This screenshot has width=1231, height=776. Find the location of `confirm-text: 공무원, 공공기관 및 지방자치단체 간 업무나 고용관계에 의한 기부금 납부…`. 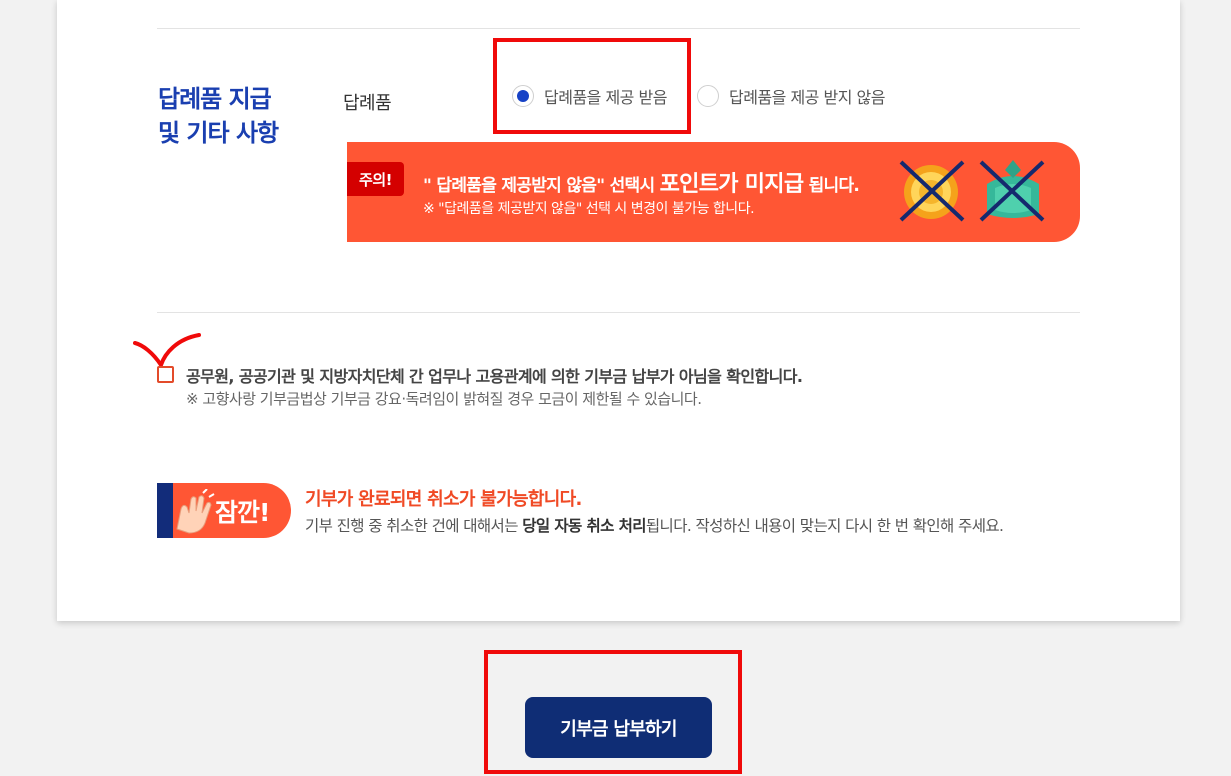

confirm-text: 공무원, 공공기관 및 지방자치단체 간 업무나 고용관계에 의한 기부금 납부… is located at coordinates (494, 376).